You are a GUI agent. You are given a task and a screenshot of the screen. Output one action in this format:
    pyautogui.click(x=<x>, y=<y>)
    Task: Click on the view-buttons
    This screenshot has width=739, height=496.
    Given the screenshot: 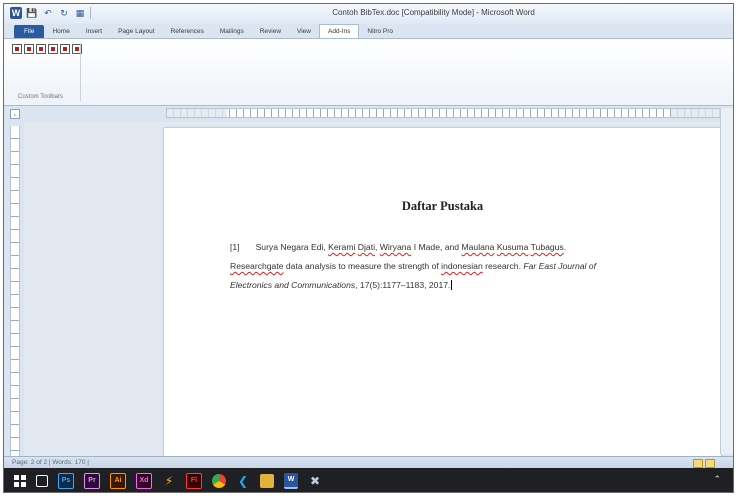 What is the action you would take?
    pyautogui.click(x=704, y=463)
    